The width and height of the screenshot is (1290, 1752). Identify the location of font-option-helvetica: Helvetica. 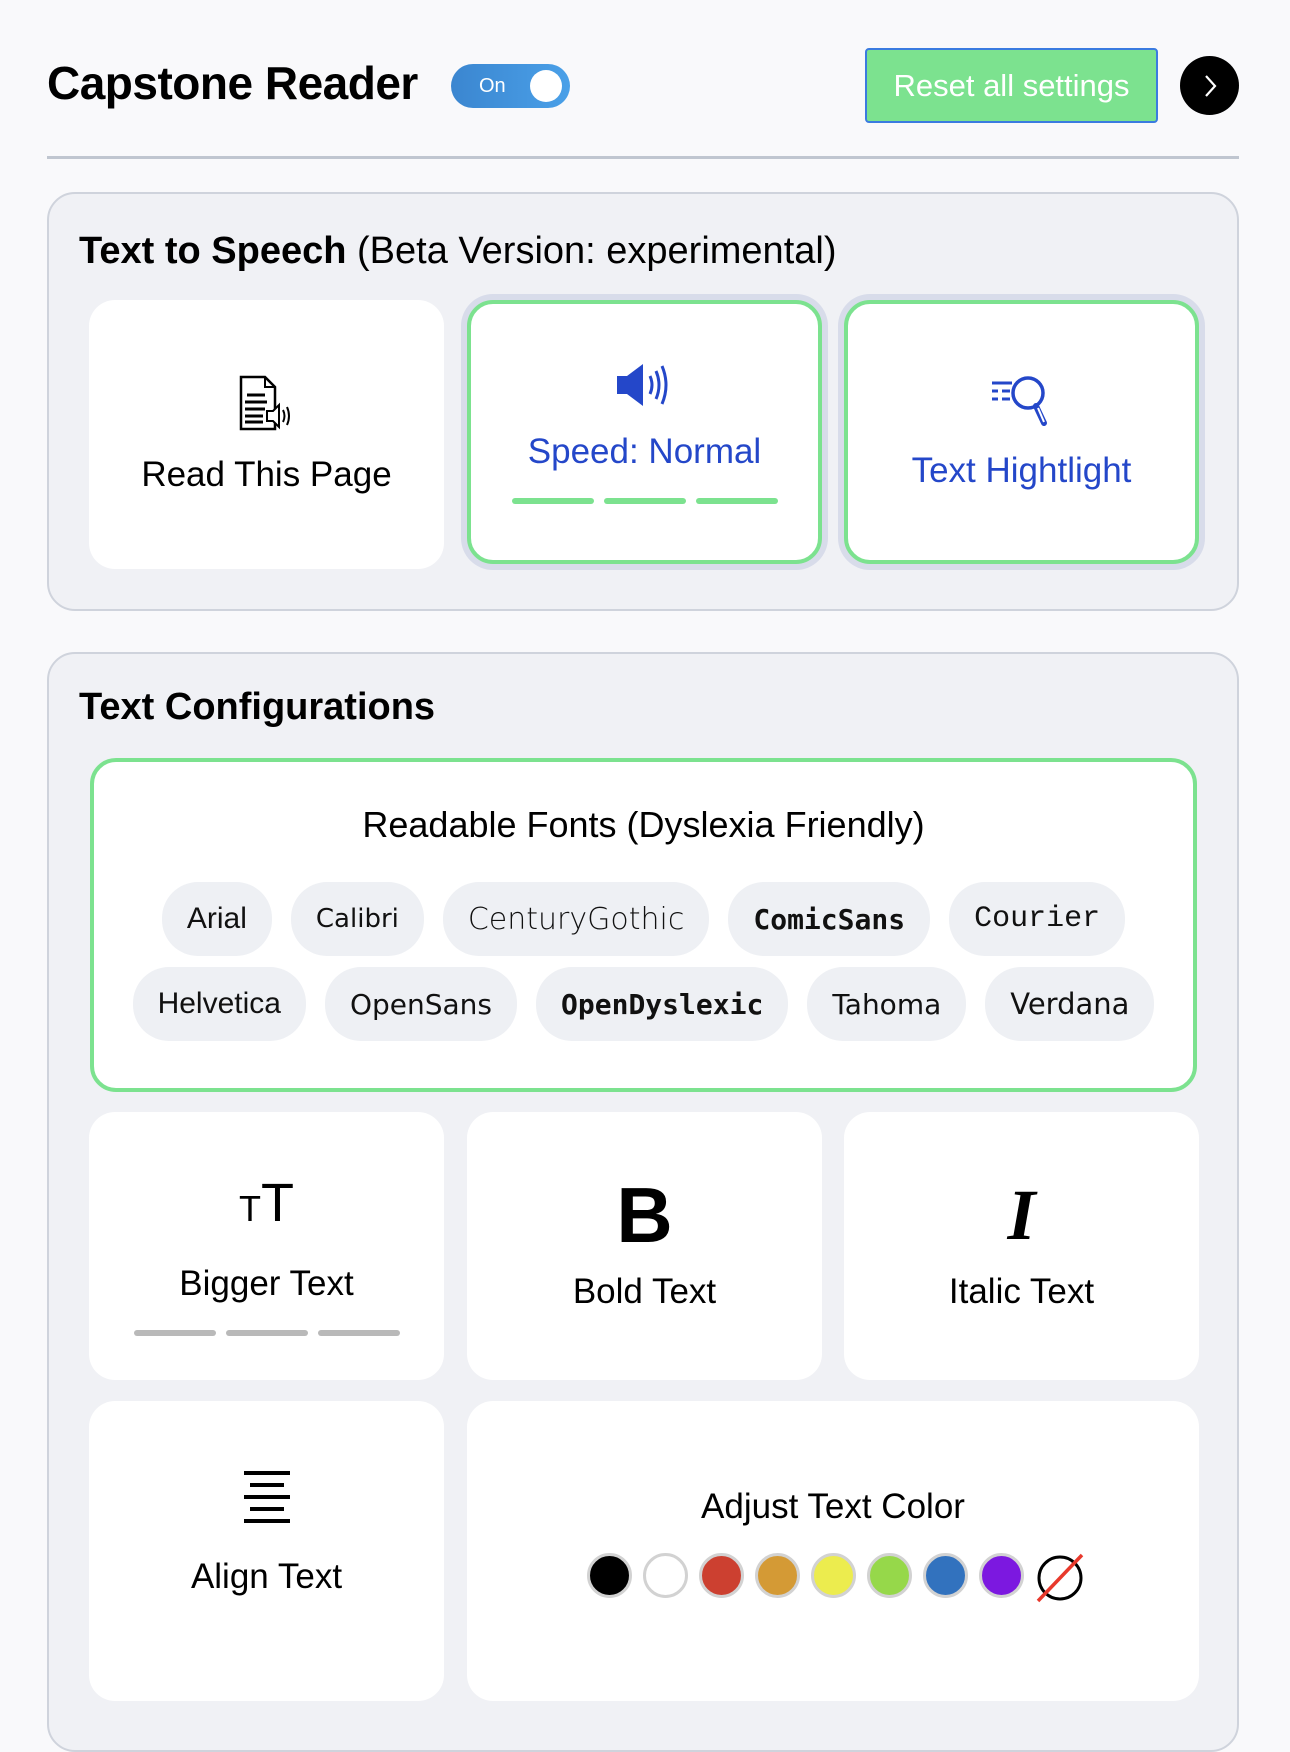
(219, 1004).